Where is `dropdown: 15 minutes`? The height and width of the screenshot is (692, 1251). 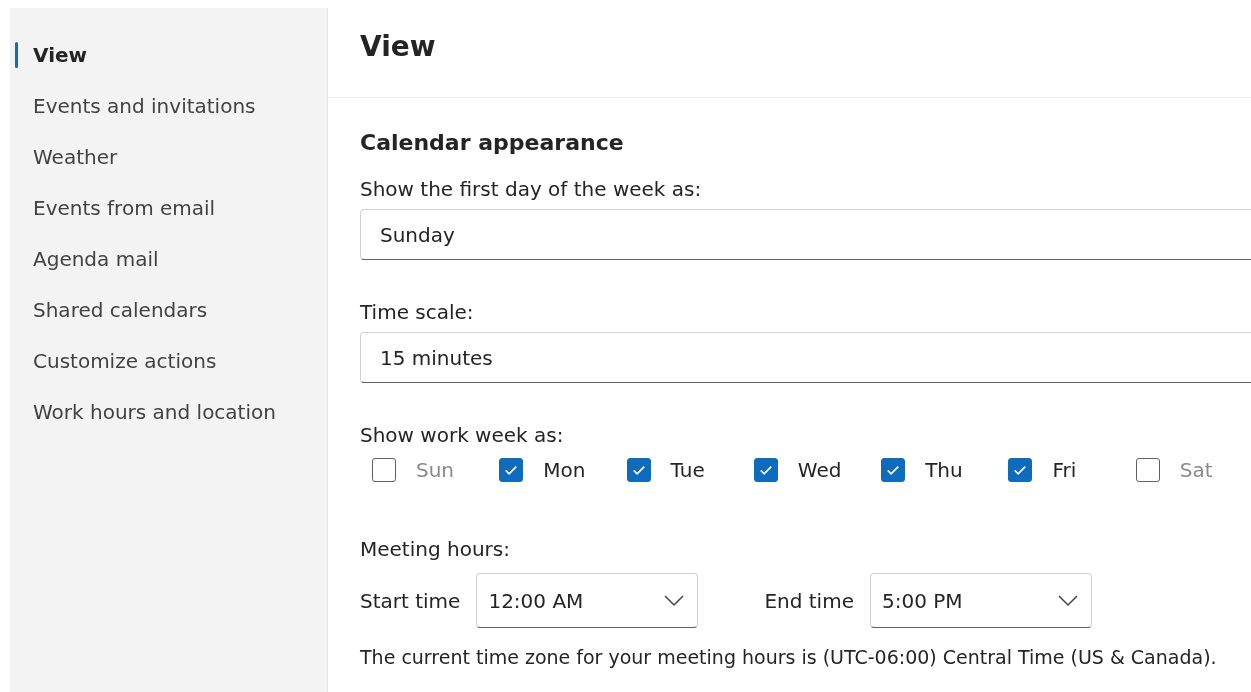
dropdown: 15 minutes is located at coordinates (805, 357).